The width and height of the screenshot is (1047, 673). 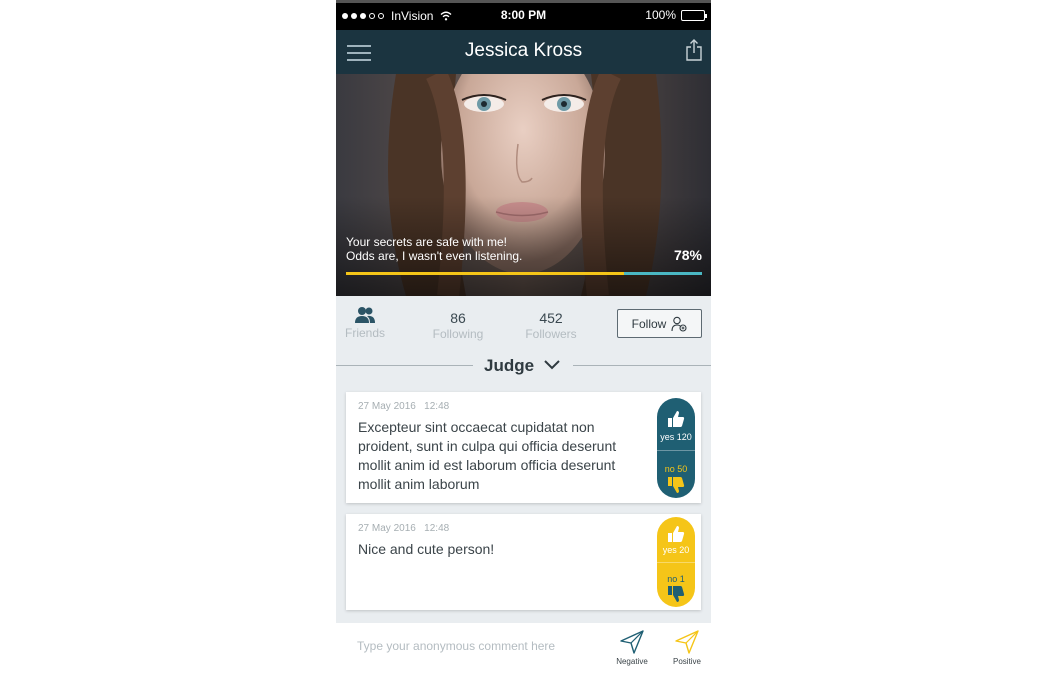 I want to click on friends-tab: Friends, so click(x=365, y=323).